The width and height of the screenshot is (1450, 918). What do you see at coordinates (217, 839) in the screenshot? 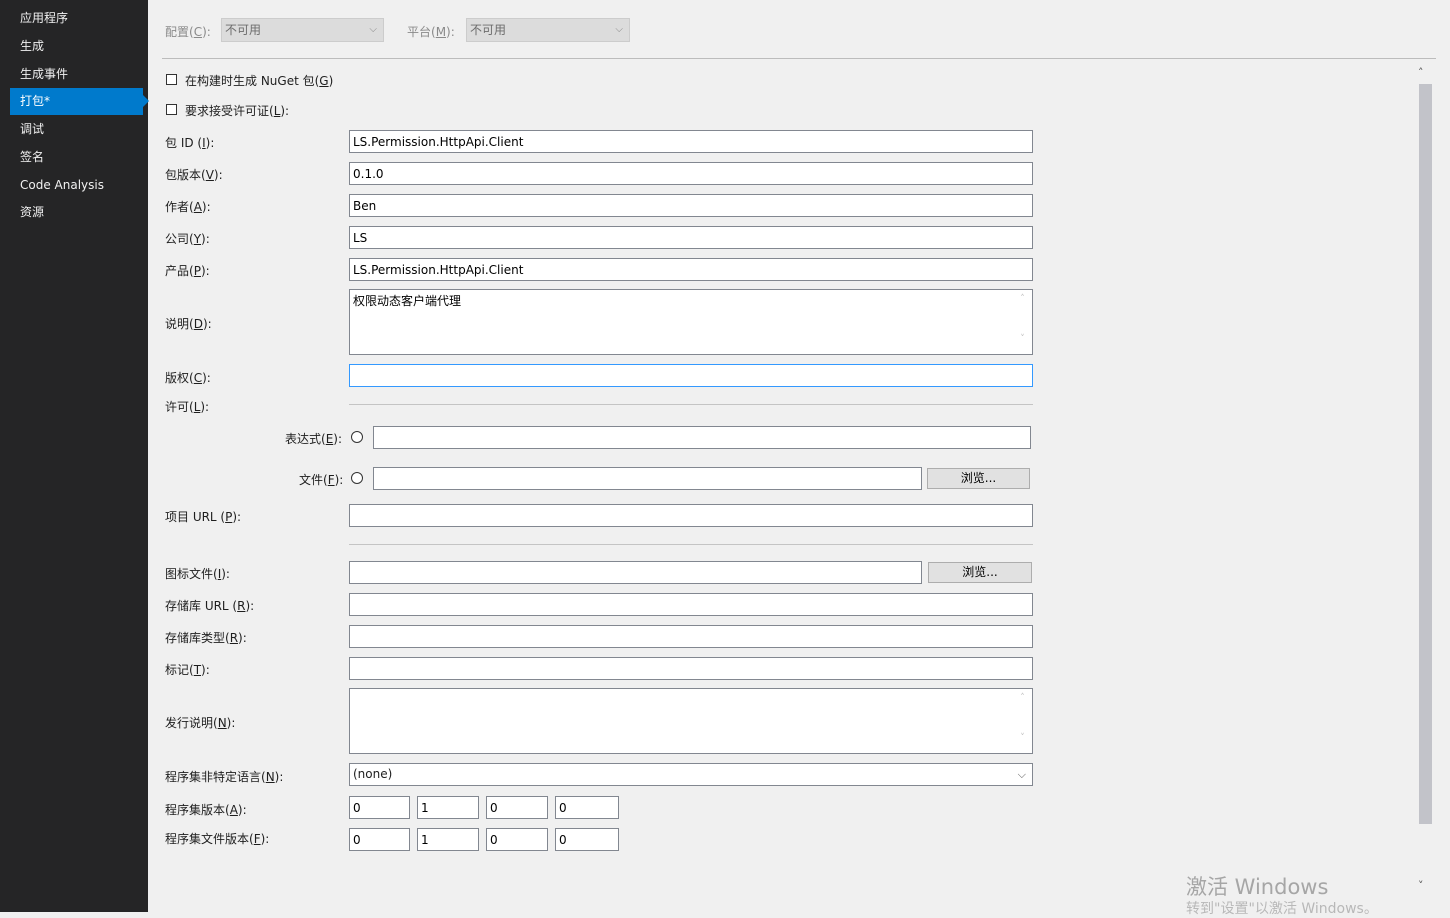
I see `file-version-label: 程序集文件版本(F):` at bounding box center [217, 839].